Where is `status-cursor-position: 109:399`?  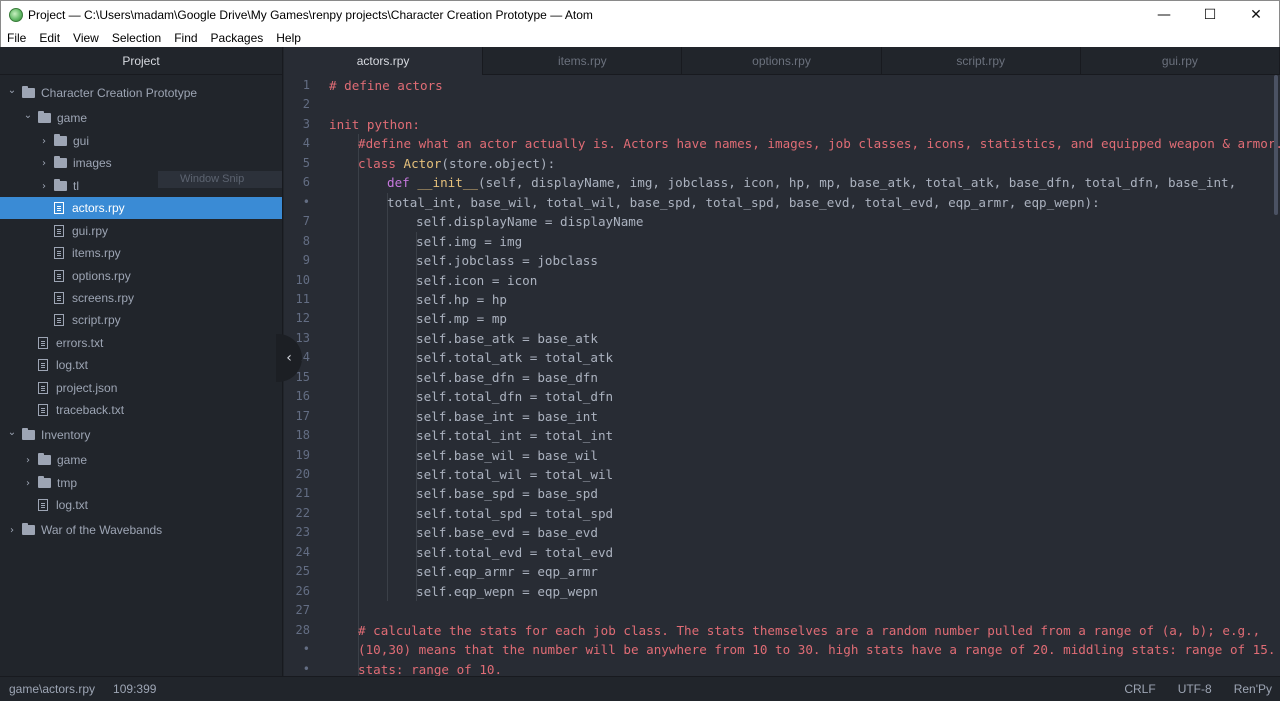
status-cursor-position: 109:399 is located at coordinates (134, 689).